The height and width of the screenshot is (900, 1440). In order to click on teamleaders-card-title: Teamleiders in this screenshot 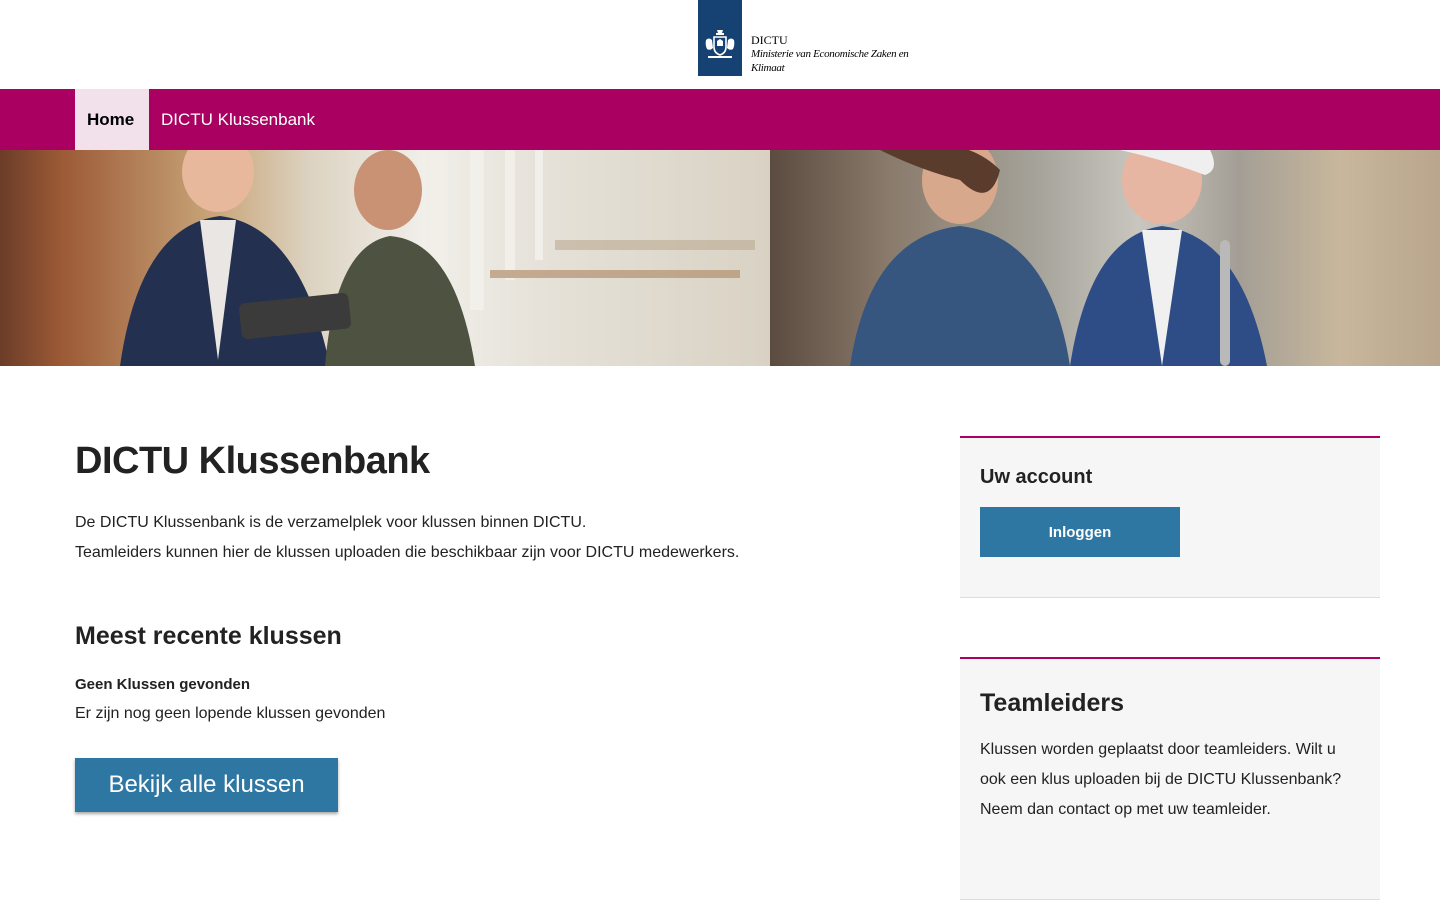, I will do `click(1052, 703)`.